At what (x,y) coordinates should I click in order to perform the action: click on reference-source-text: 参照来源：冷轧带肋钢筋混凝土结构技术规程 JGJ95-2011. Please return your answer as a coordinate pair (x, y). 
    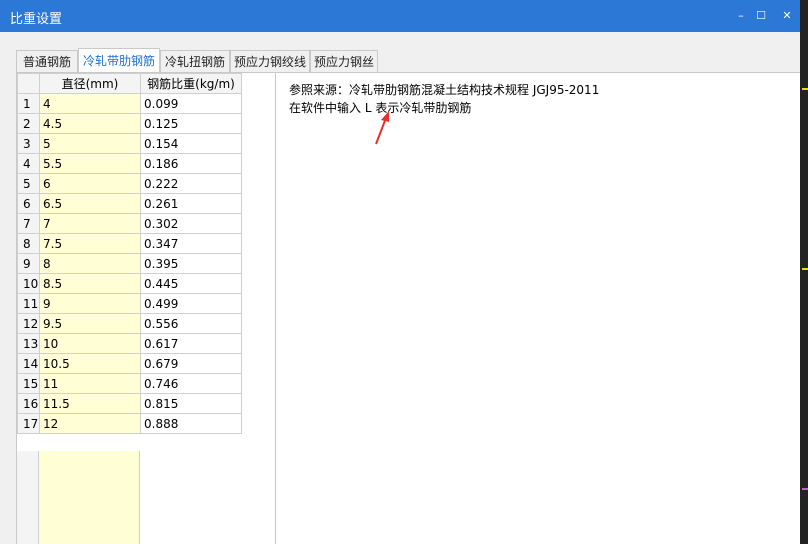
    Looking at the image, I should click on (444, 90).